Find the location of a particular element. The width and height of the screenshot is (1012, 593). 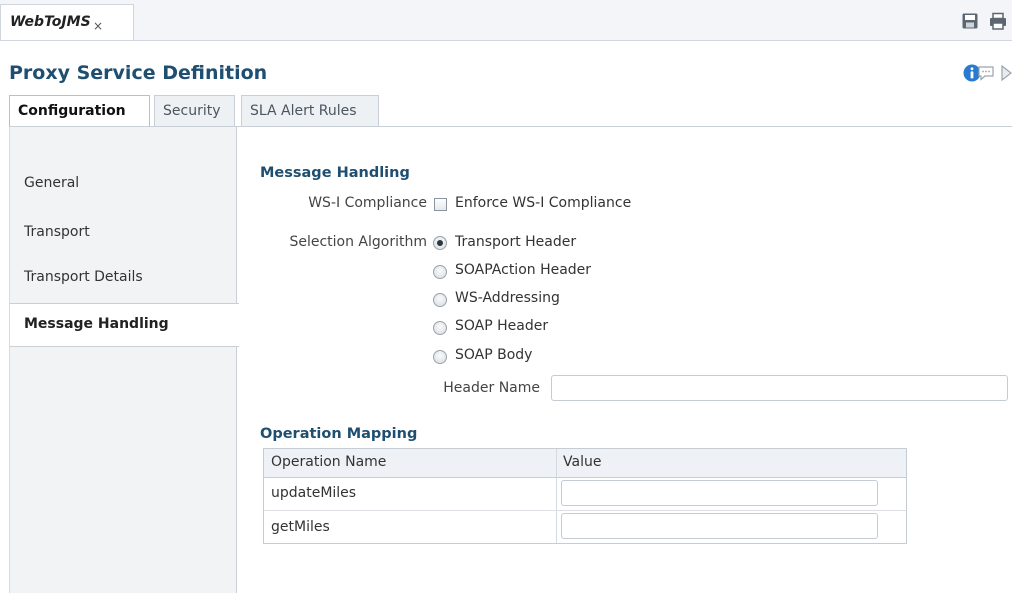

operation-name-cell: getMiles is located at coordinates (300, 527).